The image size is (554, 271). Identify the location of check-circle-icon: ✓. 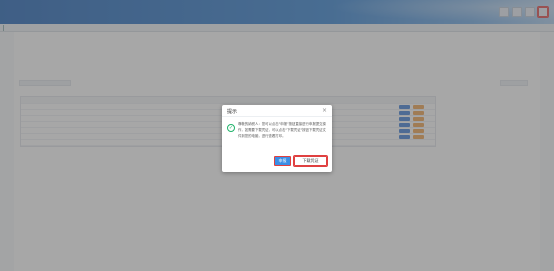
(231, 128).